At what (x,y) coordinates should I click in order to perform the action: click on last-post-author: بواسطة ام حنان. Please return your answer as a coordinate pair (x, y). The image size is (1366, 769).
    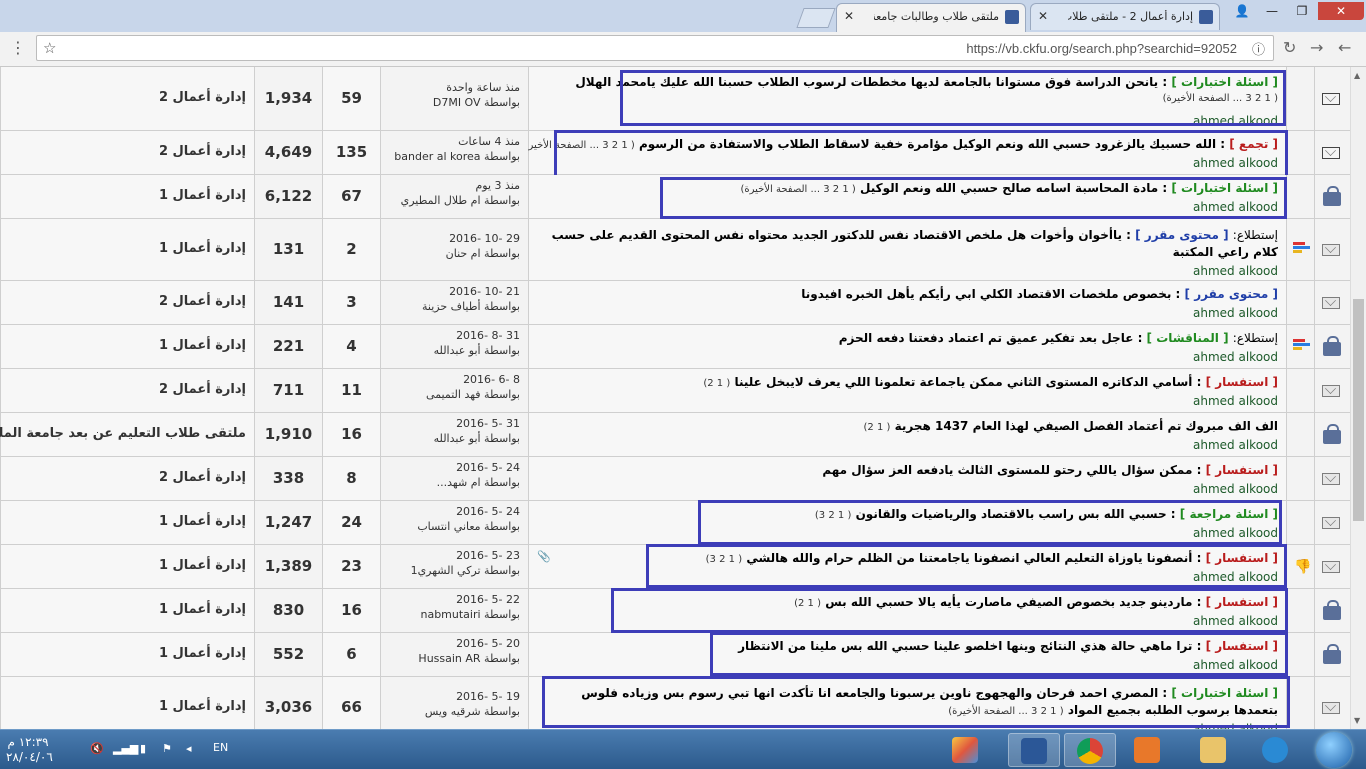
    Looking at the image, I should click on (483, 253).